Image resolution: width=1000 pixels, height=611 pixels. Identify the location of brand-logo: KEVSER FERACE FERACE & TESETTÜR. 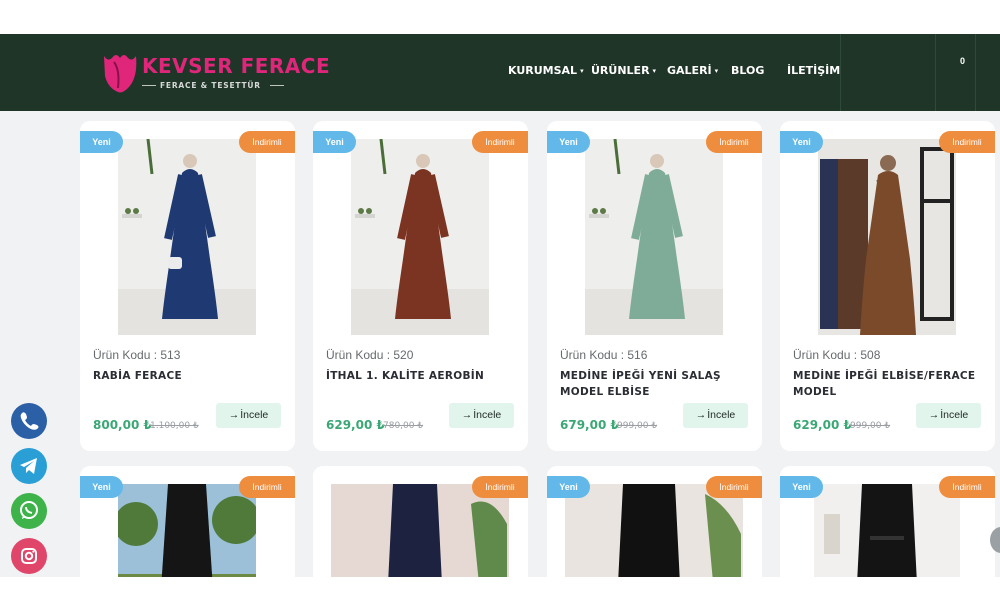
(215, 73).